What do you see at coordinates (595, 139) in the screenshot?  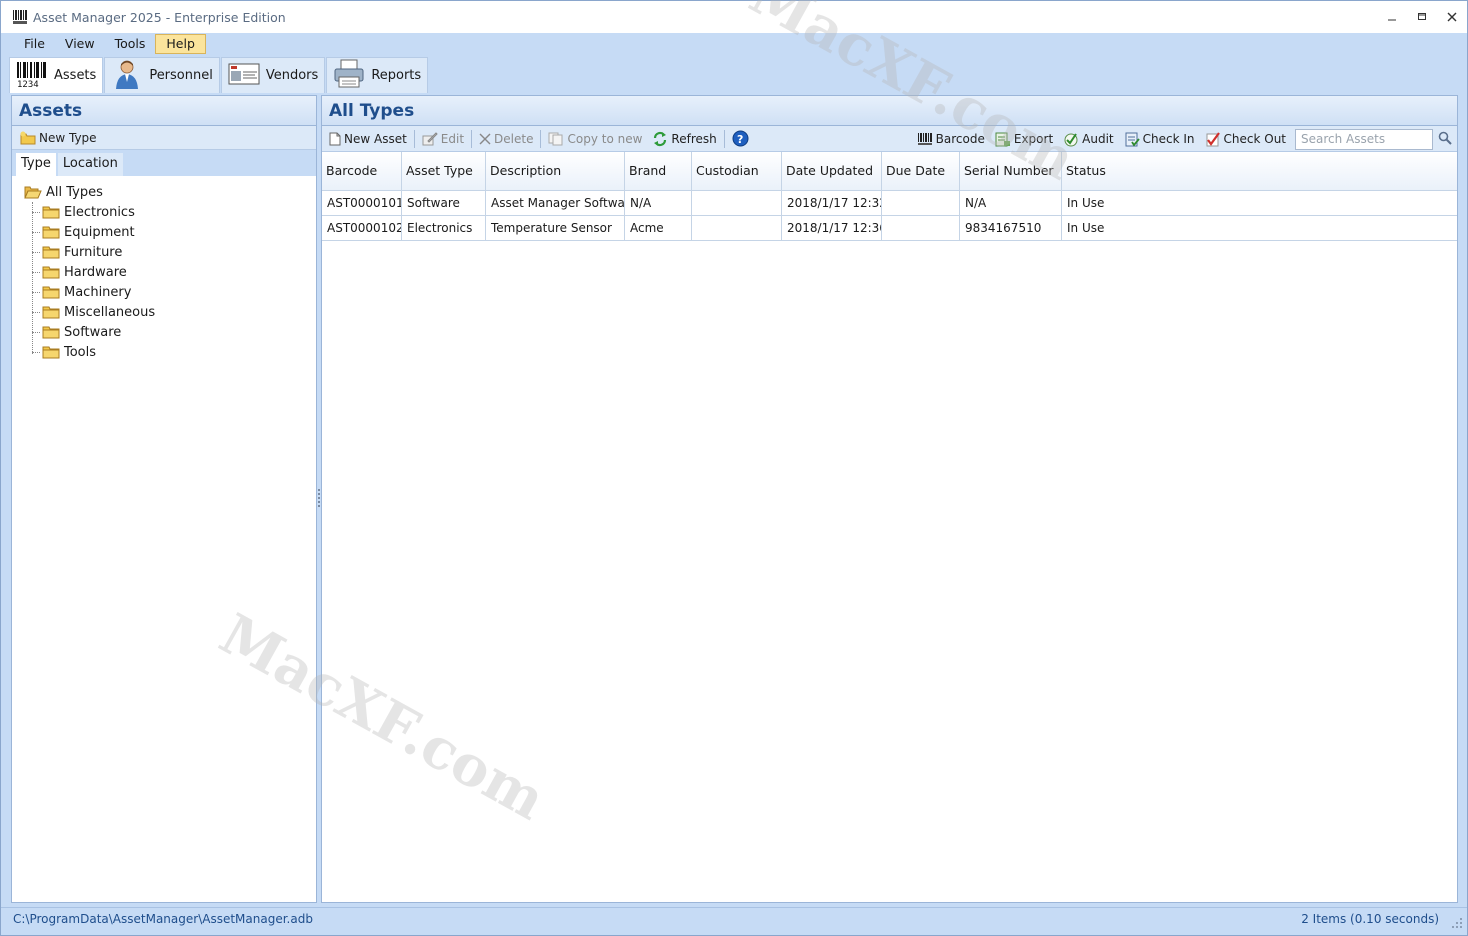 I see `copy-to-new-button: Copy to new` at bounding box center [595, 139].